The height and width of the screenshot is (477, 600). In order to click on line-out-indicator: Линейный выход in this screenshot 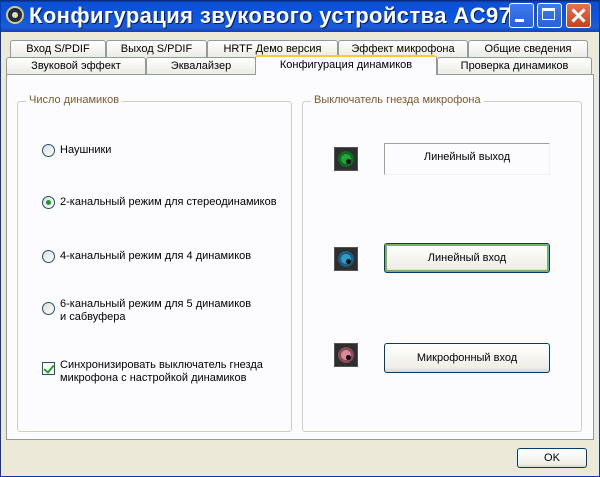, I will do `click(467, 159)`.